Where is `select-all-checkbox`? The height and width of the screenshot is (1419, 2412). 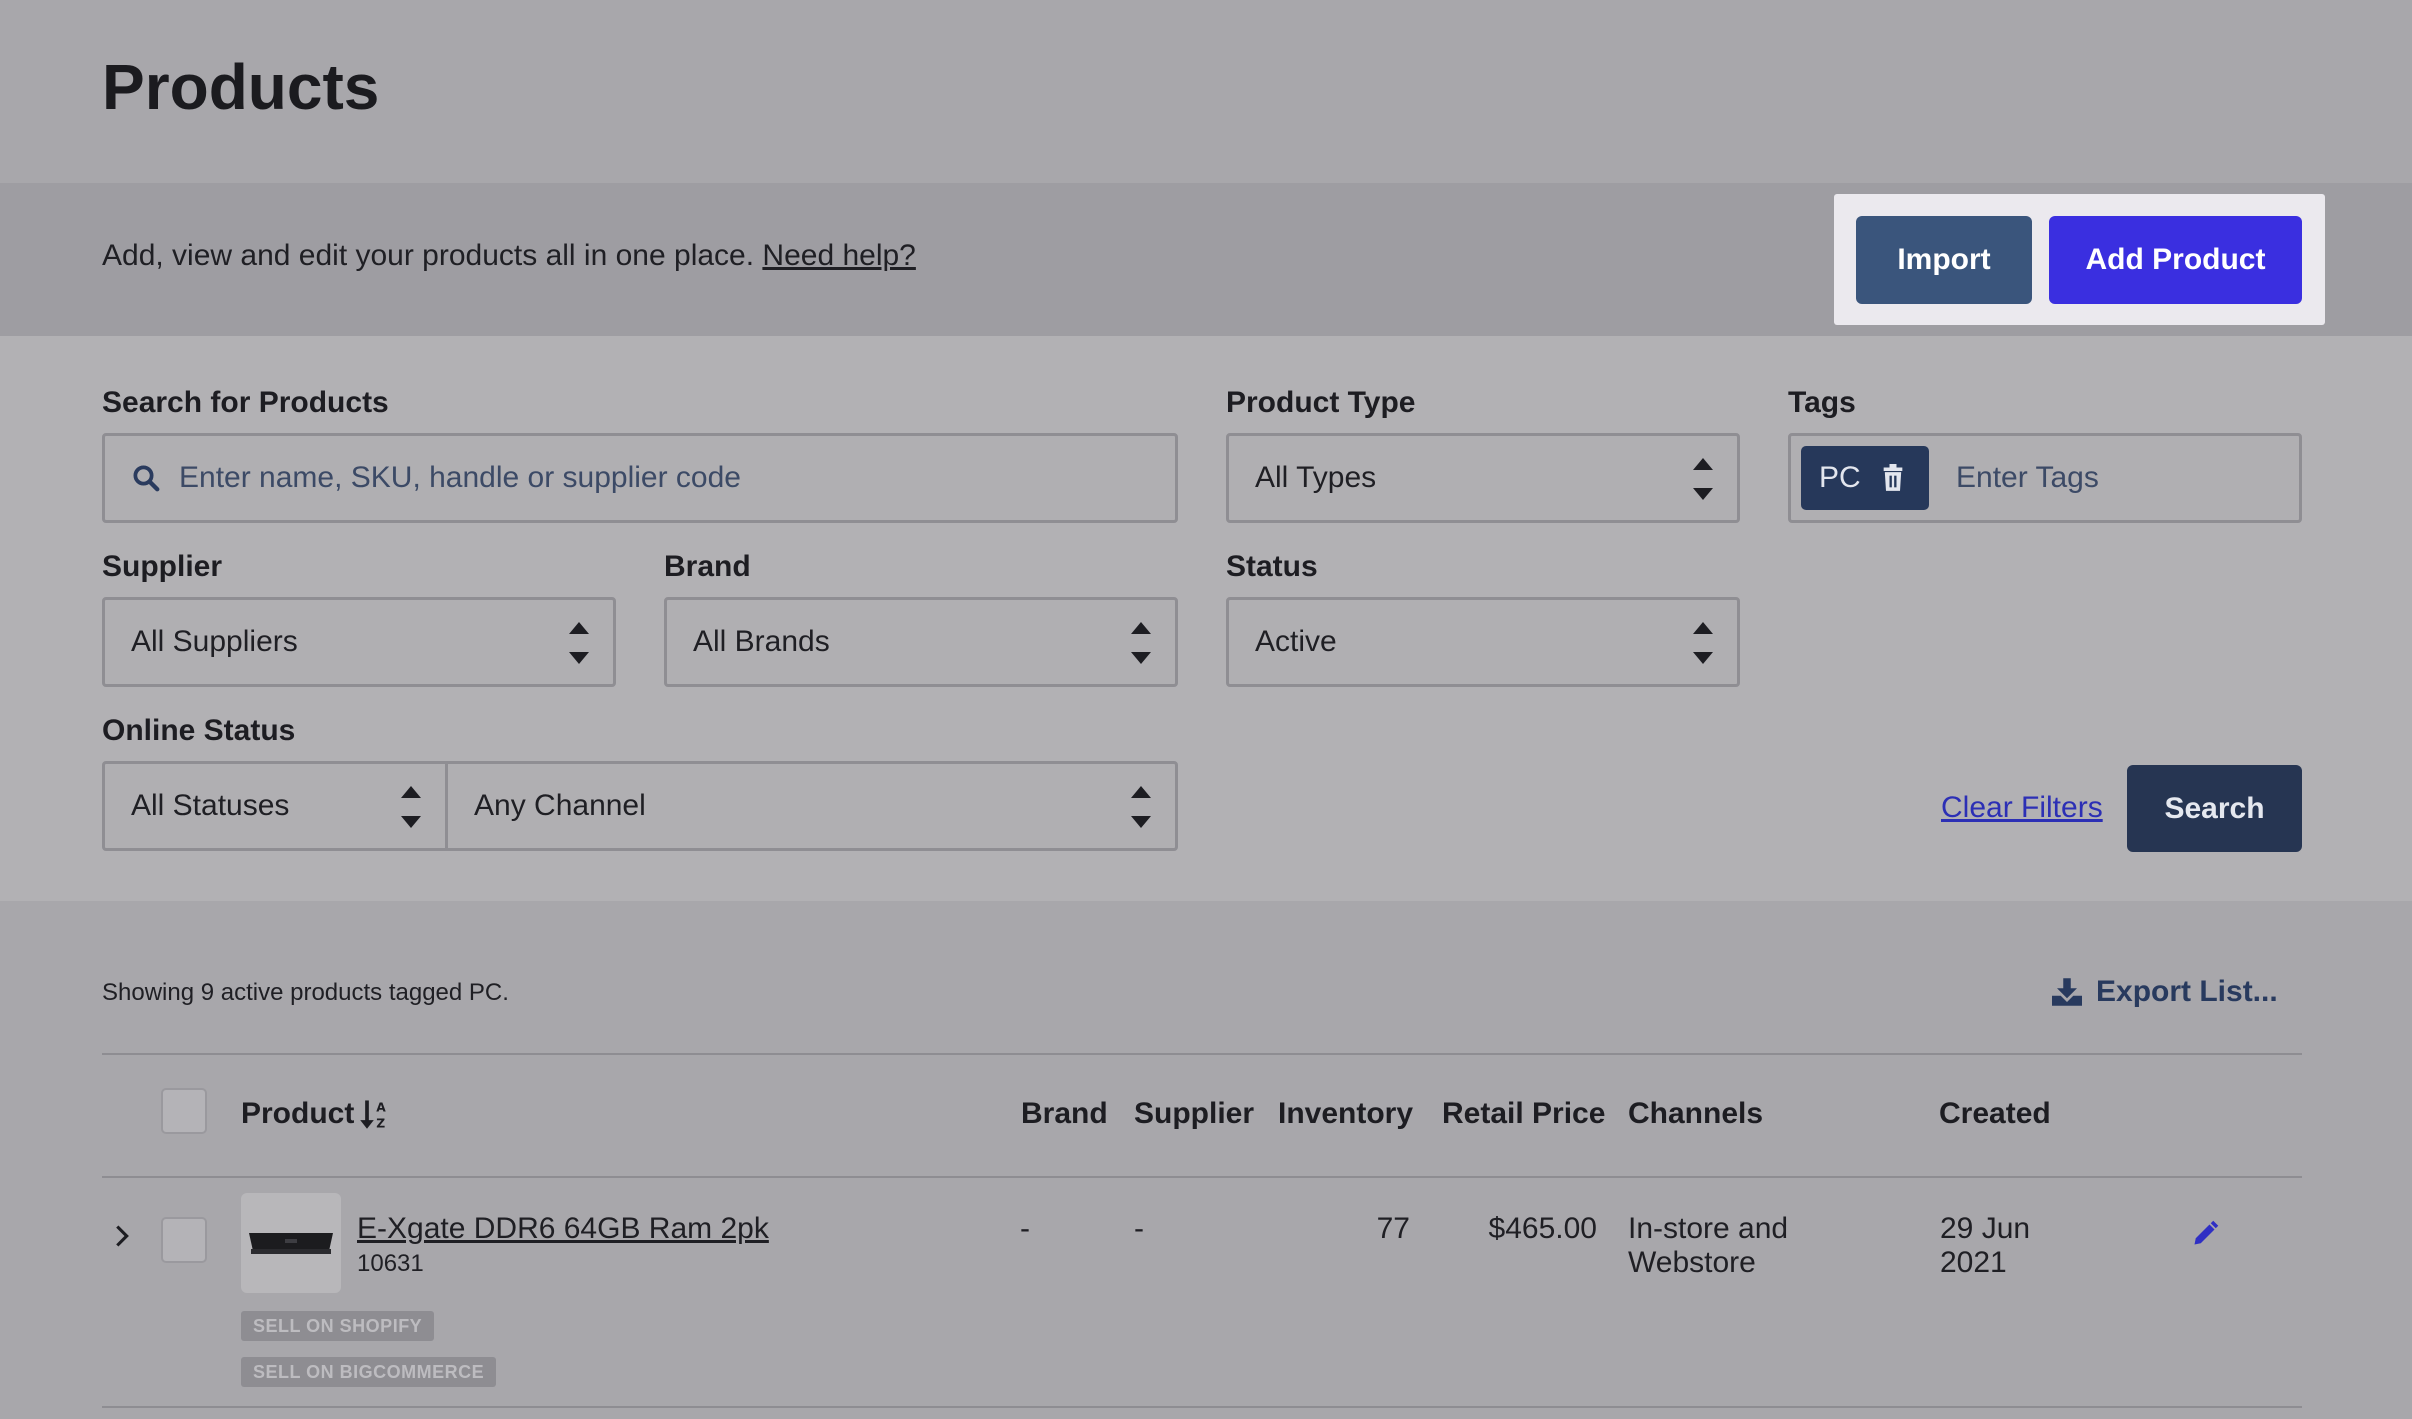
select-all-checkbox is located at coordinates (184, 1111).